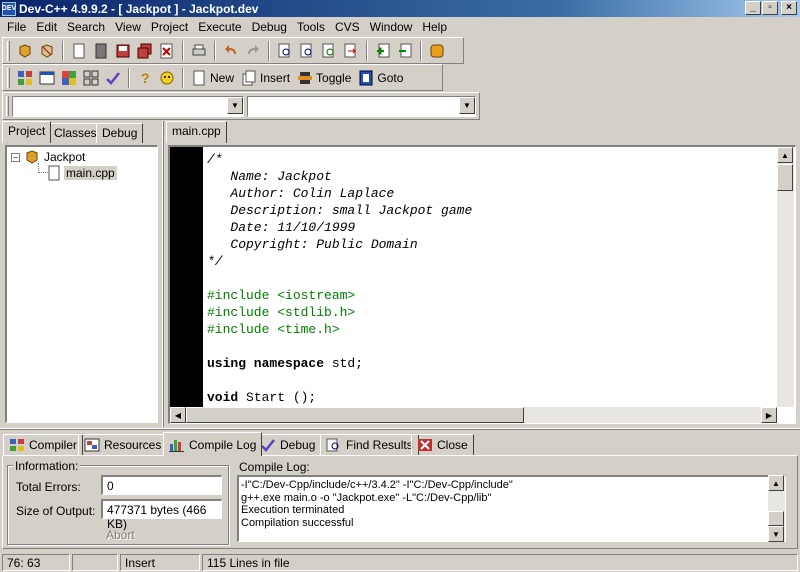 This screenshot has width=800, height=572. I want to click on goto-button: Goto, so click(381, 78).